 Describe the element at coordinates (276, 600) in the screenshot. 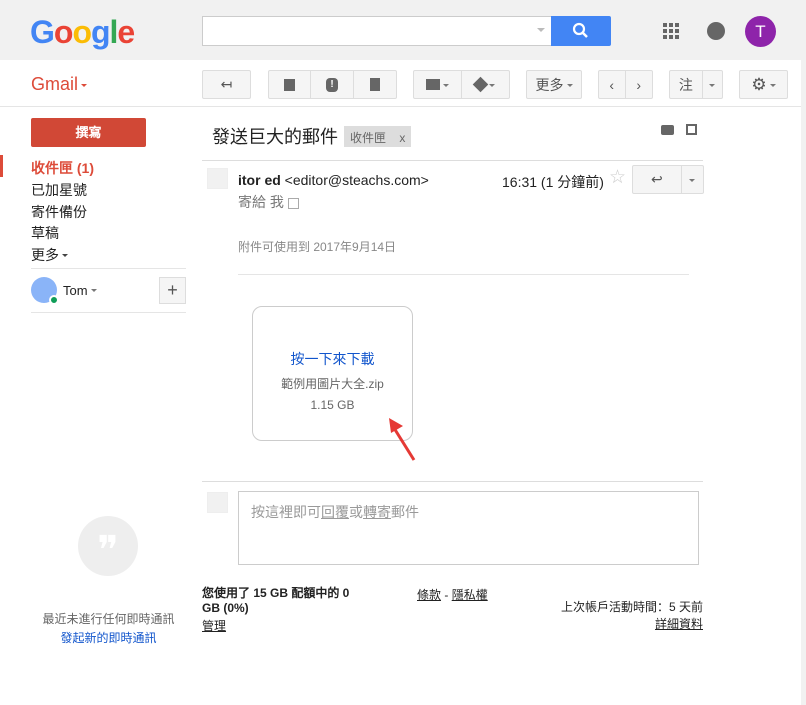

I see `storage-quota: 您使用了 15 GB 配額中的 0 GB (0%)` at that location.